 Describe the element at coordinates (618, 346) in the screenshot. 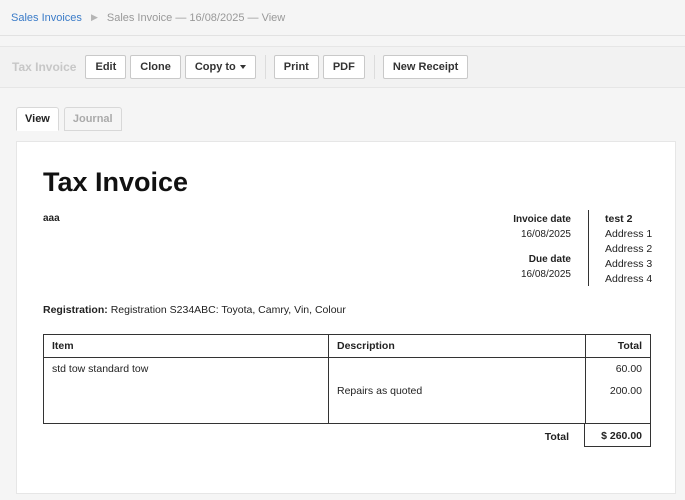

I see `column-header-total: Total` at that location.